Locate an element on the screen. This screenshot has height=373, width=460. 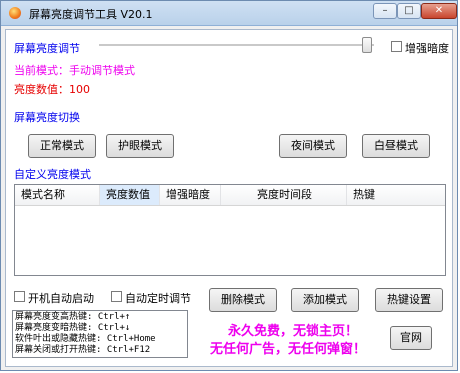
website-button: 官网 is located at coordinates (411, 338).